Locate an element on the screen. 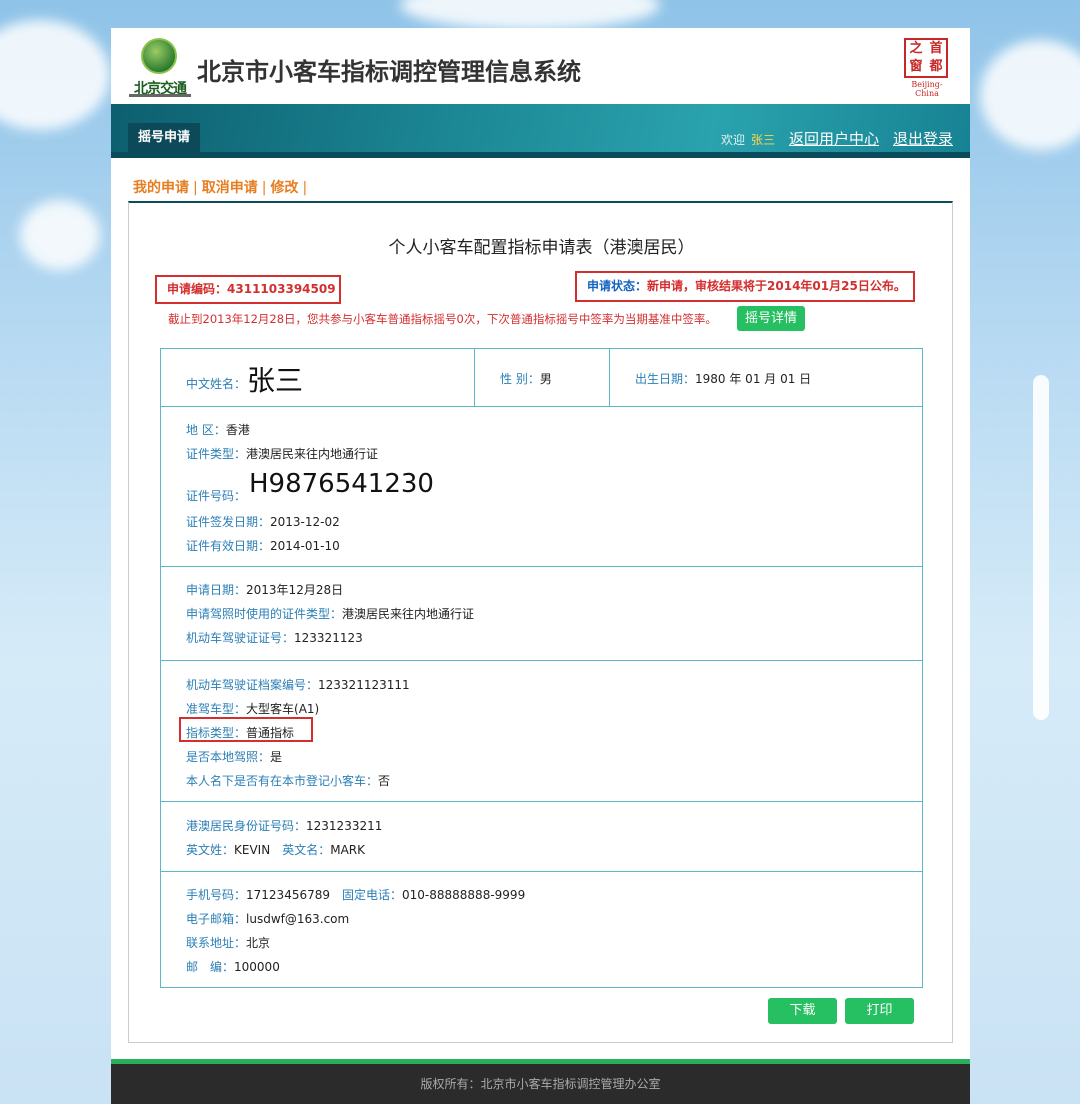 The image size is (1080, 1104). application-date-label: 申请日期： is located at coordinates (216, 590).